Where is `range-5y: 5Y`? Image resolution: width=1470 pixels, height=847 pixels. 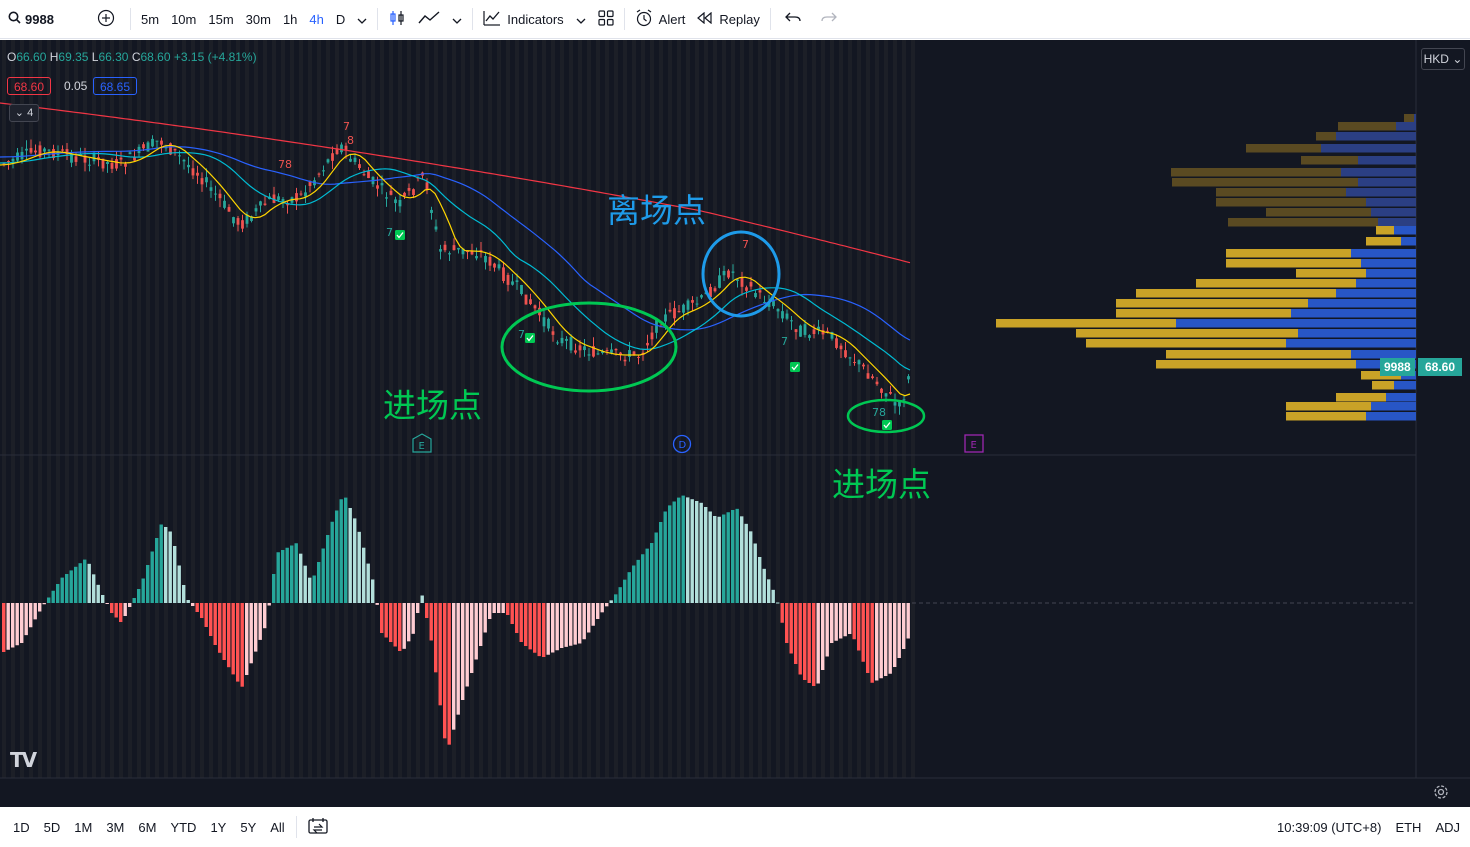
range-5y: 5Y is located at coordinates (248, 827).